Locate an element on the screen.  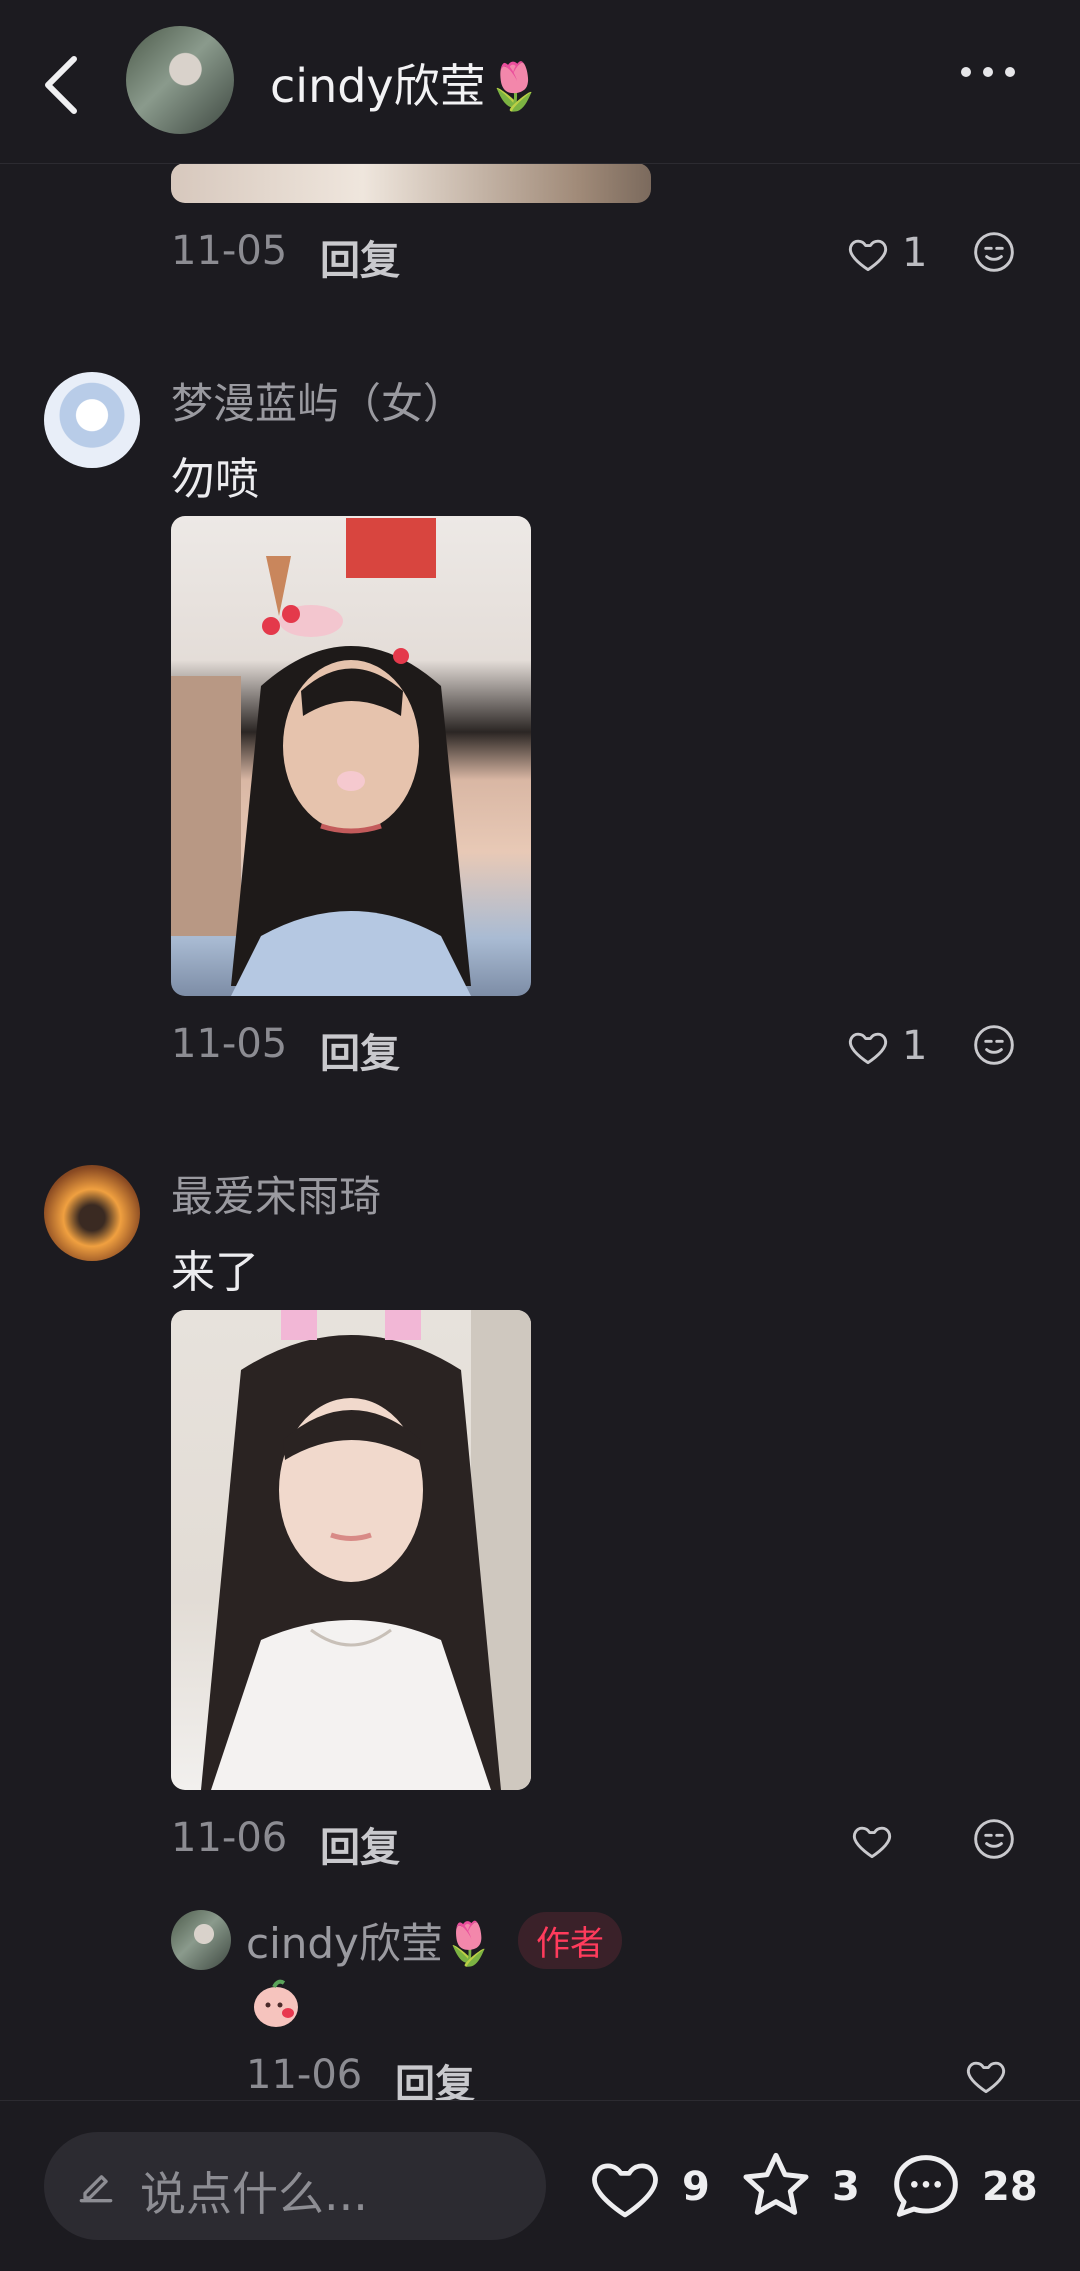
author-reply-avatar is located at coordinates (201, 1940).